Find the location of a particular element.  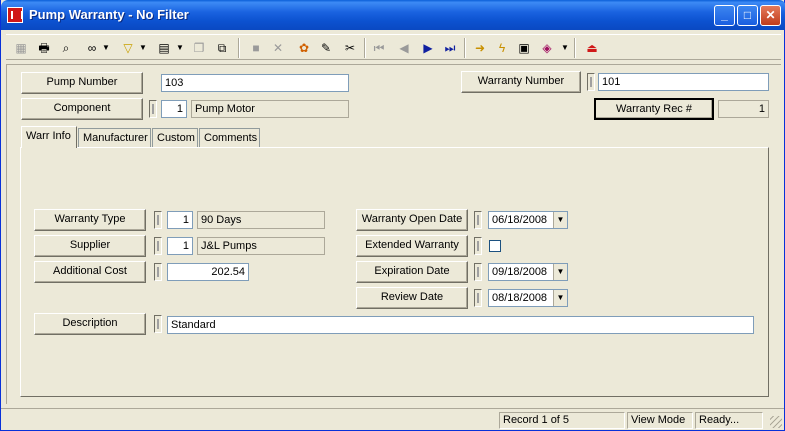

expiration-date-value: 09/18/2008 is located at coordinates (520, 272).